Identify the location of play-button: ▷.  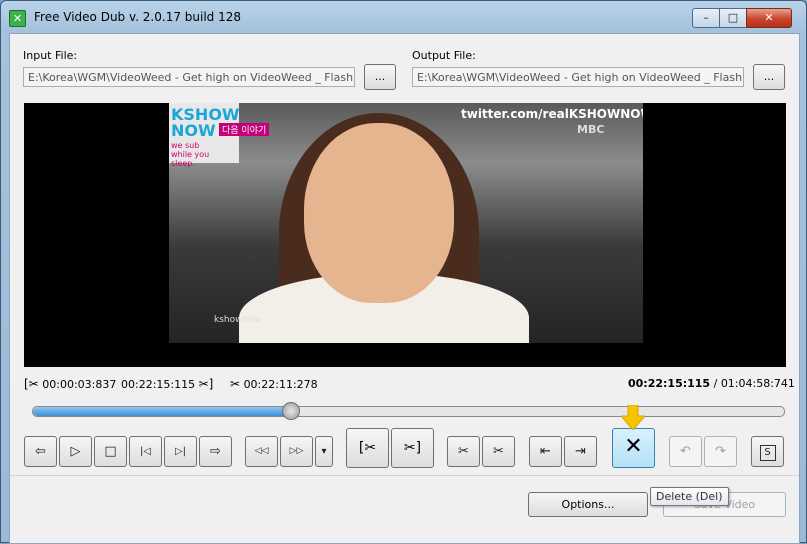
(75, 451).